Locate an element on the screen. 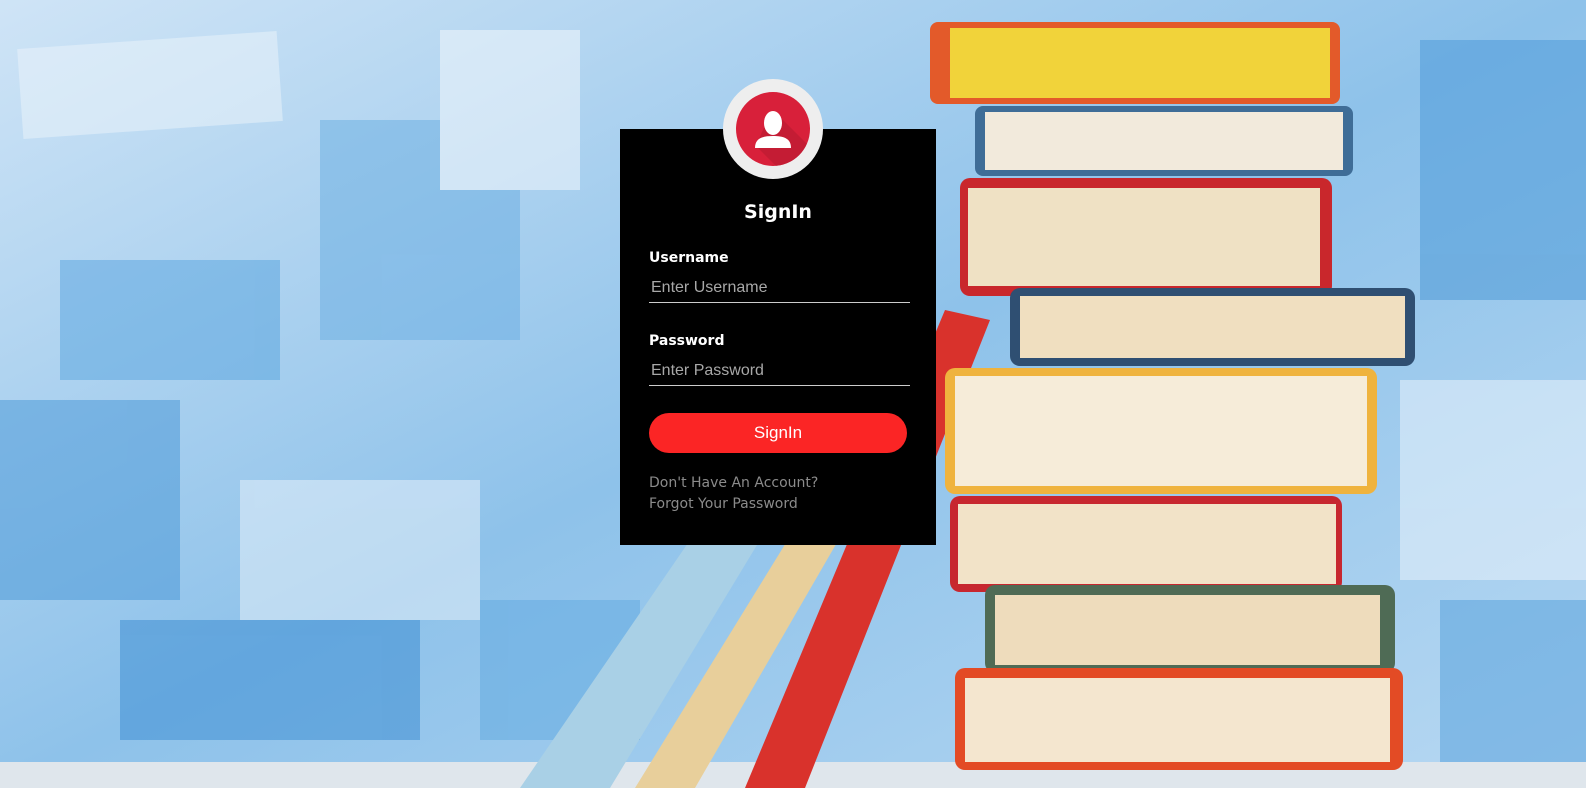  username-label: Username is located at coordinates (689, 258).